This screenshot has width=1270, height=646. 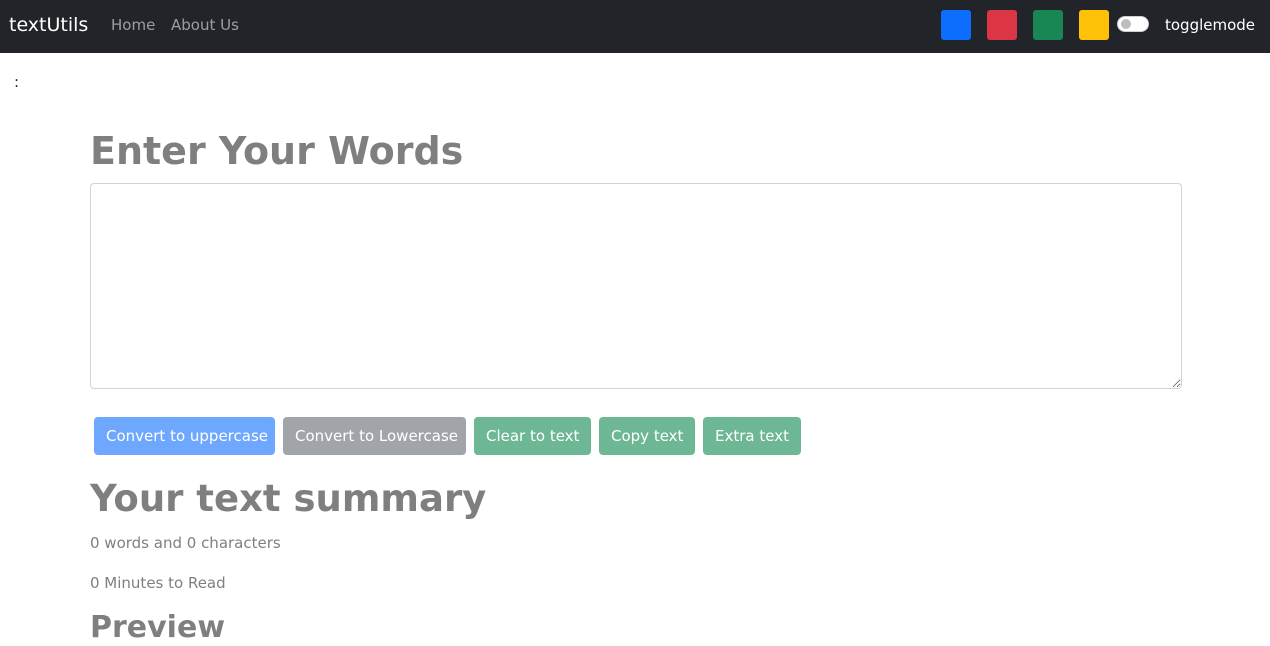 What do you see at coordinates (1002, 25) in the screenshot?
I see `theme-swatch-red` at bounding box center [1002, 25].